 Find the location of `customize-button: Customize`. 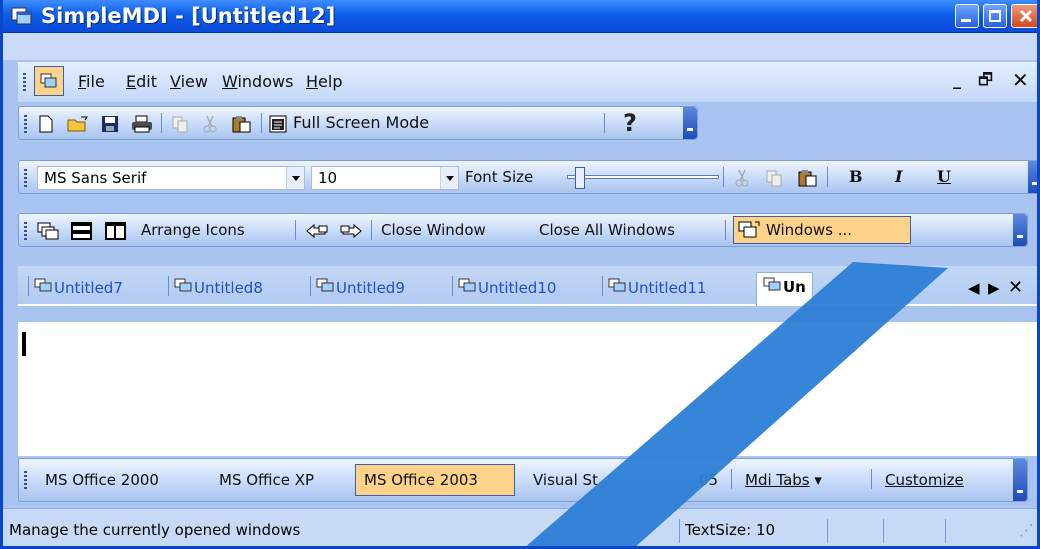

customize-button: Customize is located at coordinates (924, 480).